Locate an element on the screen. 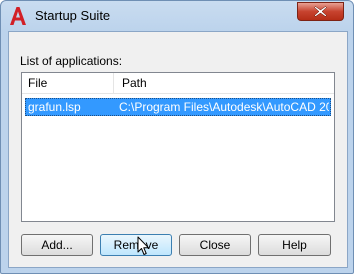 Image resolution: width=354 pixels, height=274 pixels. list-header: File Path is located at coordinates (178, 83).